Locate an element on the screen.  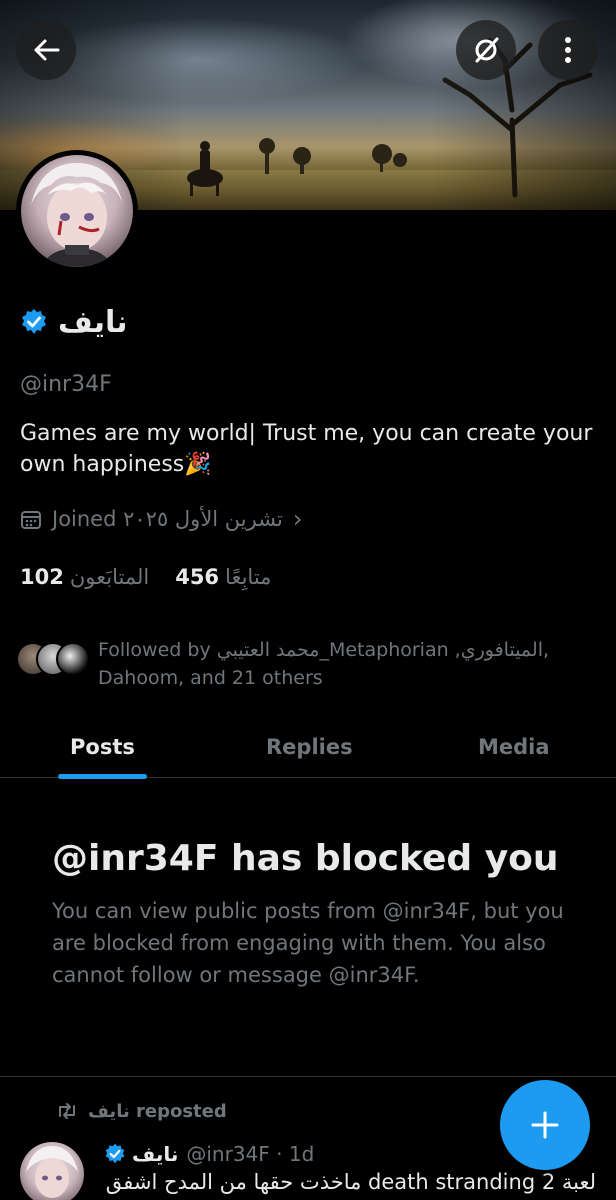
post-author-avatar is located at coordinates (52, 1171).